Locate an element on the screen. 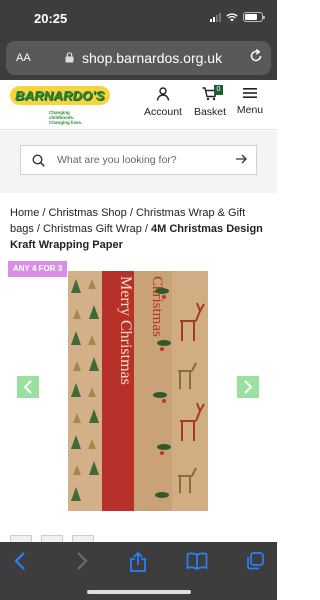 This screenshot has width=320, height=600. wrap-text-merry: Merry Christmas is located at coordinates (125, 330).